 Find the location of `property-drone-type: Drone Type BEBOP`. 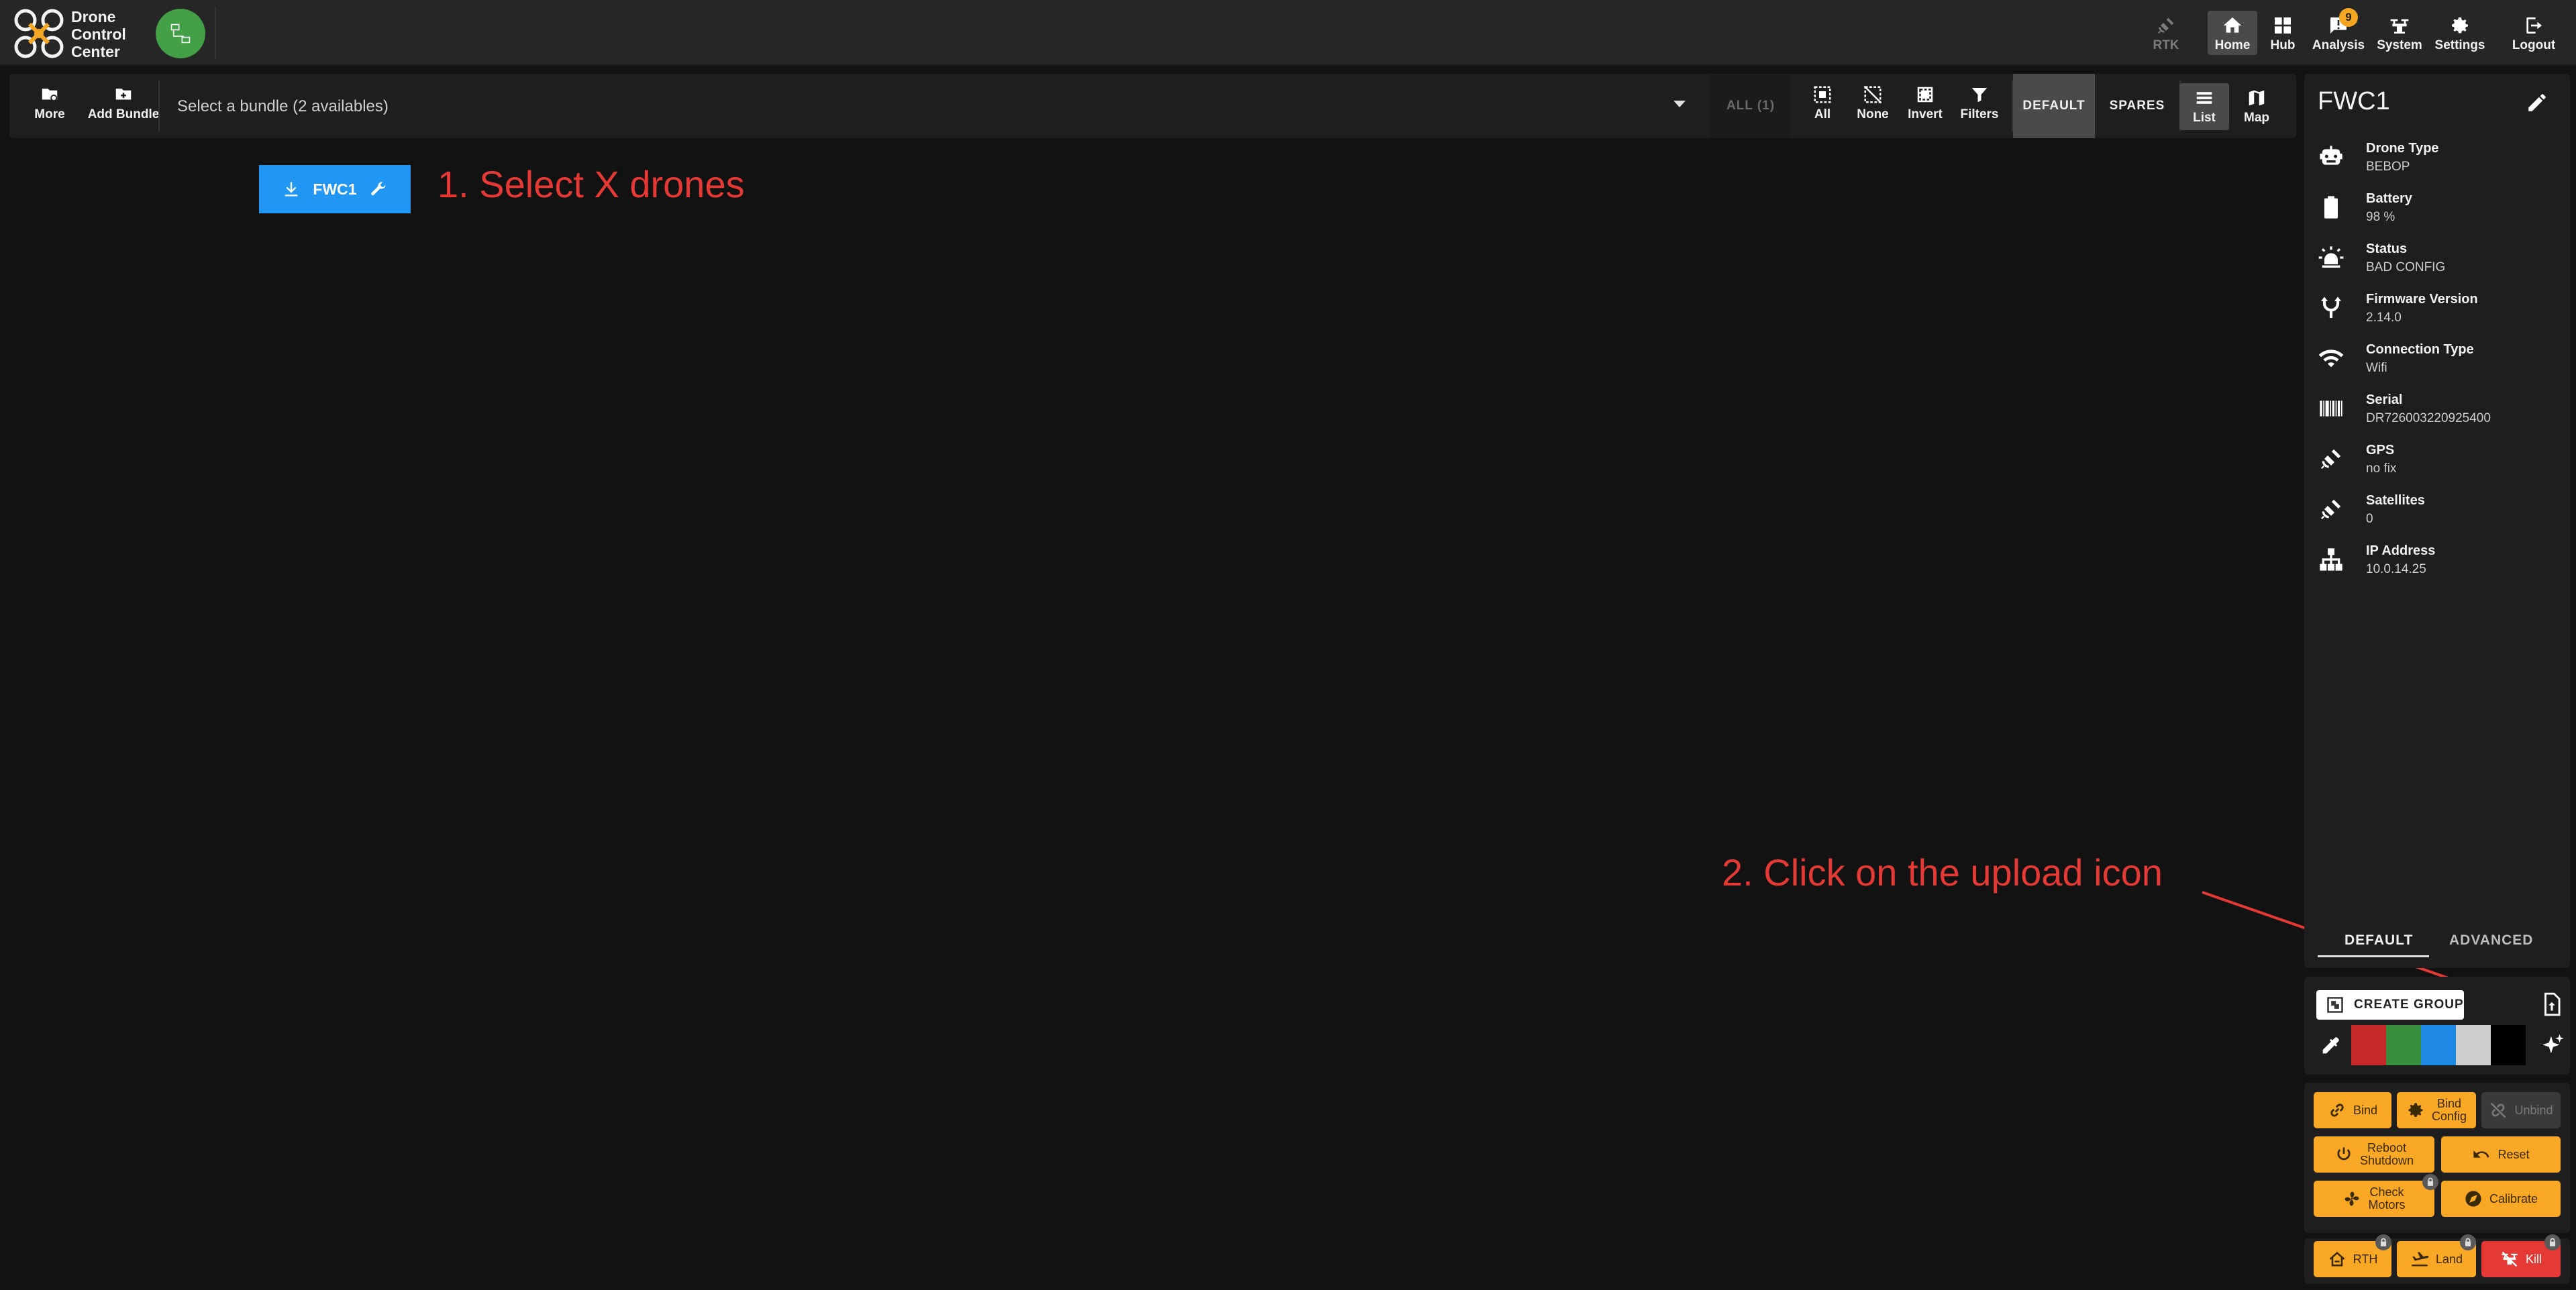

property-drone-type: Drone Type BEBOP is located at coordinates (2438, 158).